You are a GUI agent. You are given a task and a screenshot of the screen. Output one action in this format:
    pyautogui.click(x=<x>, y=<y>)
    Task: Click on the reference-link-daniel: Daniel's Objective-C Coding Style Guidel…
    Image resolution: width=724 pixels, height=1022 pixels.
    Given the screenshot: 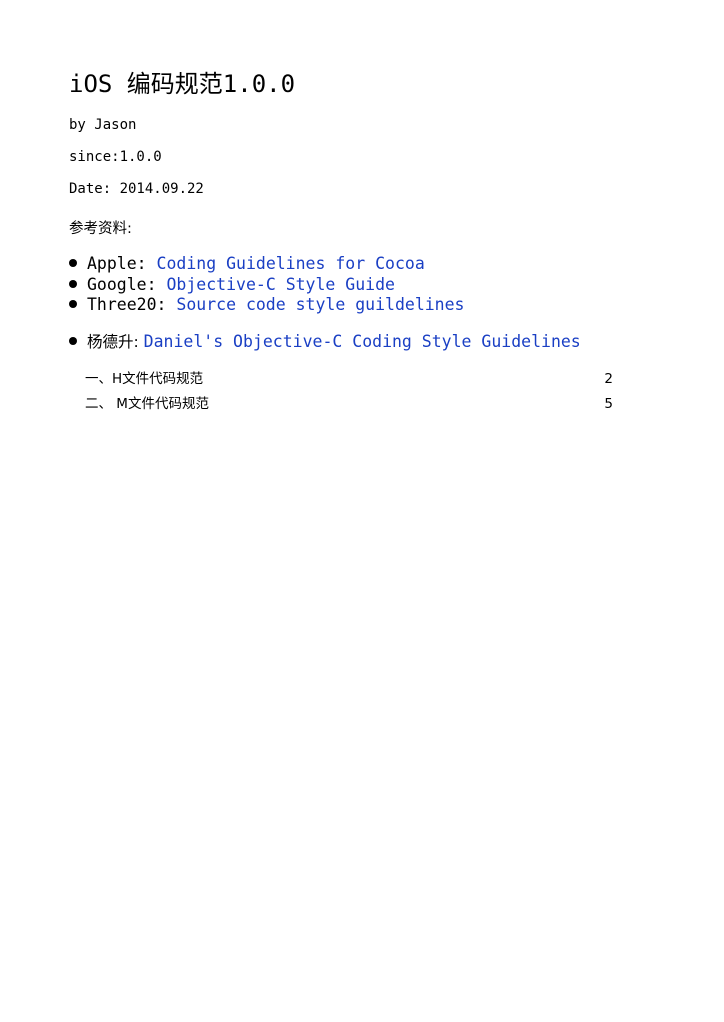 What is the action you would take?
    pyautogui.click(x=362, y=341)
    